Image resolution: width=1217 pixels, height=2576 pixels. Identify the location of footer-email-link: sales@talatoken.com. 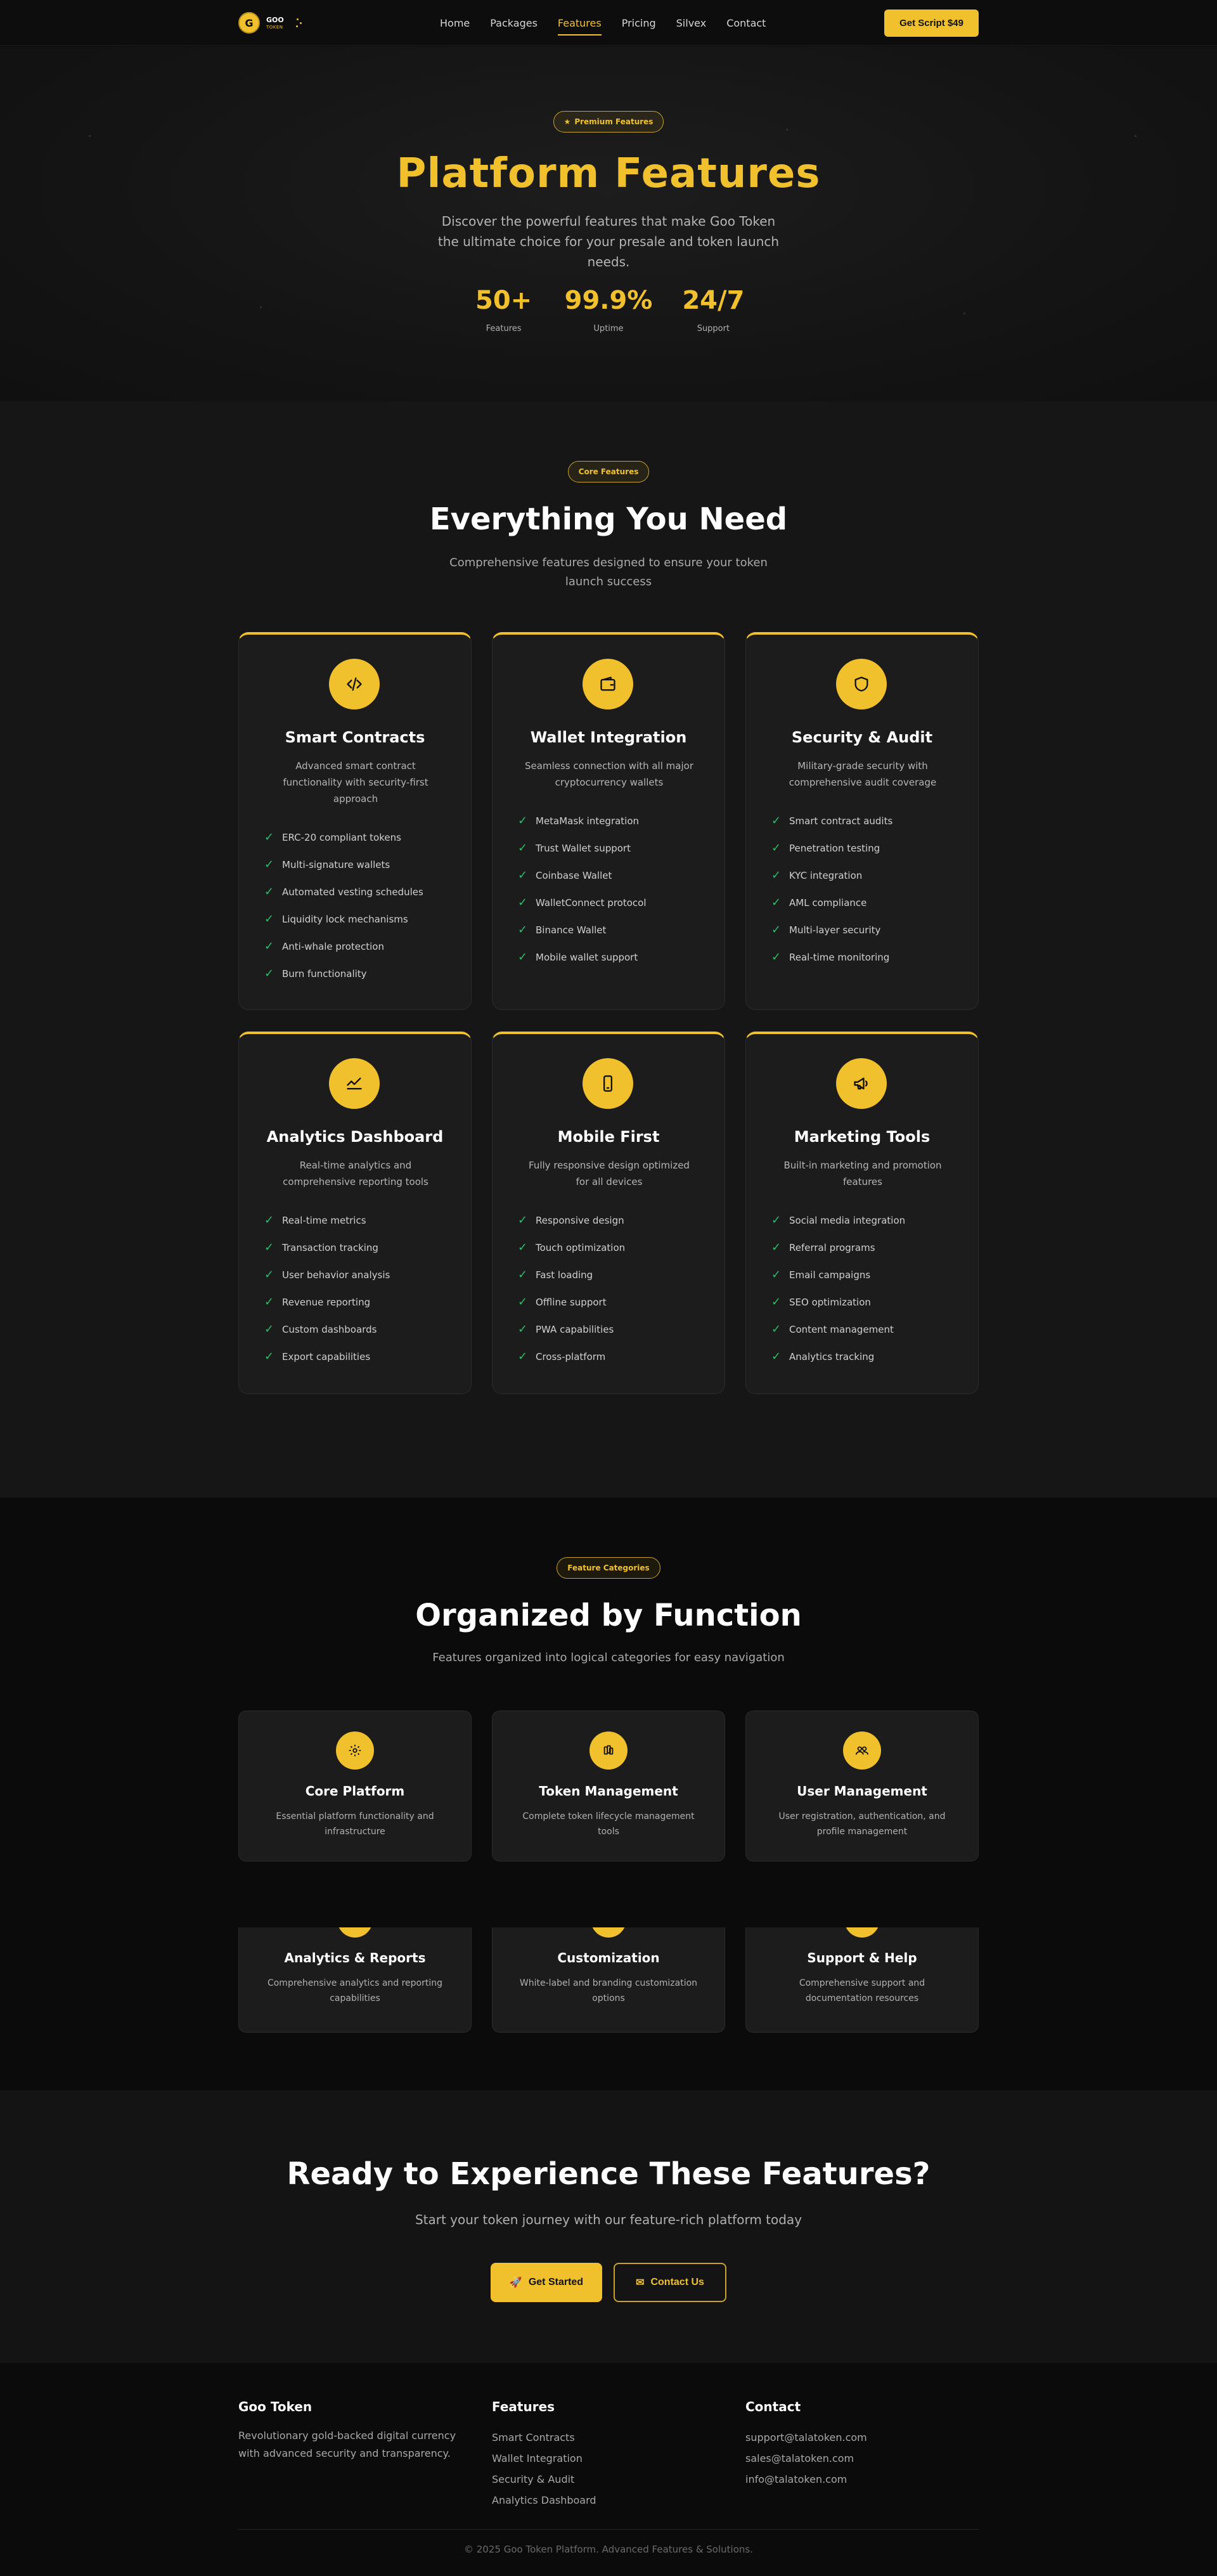
(806, 2458).